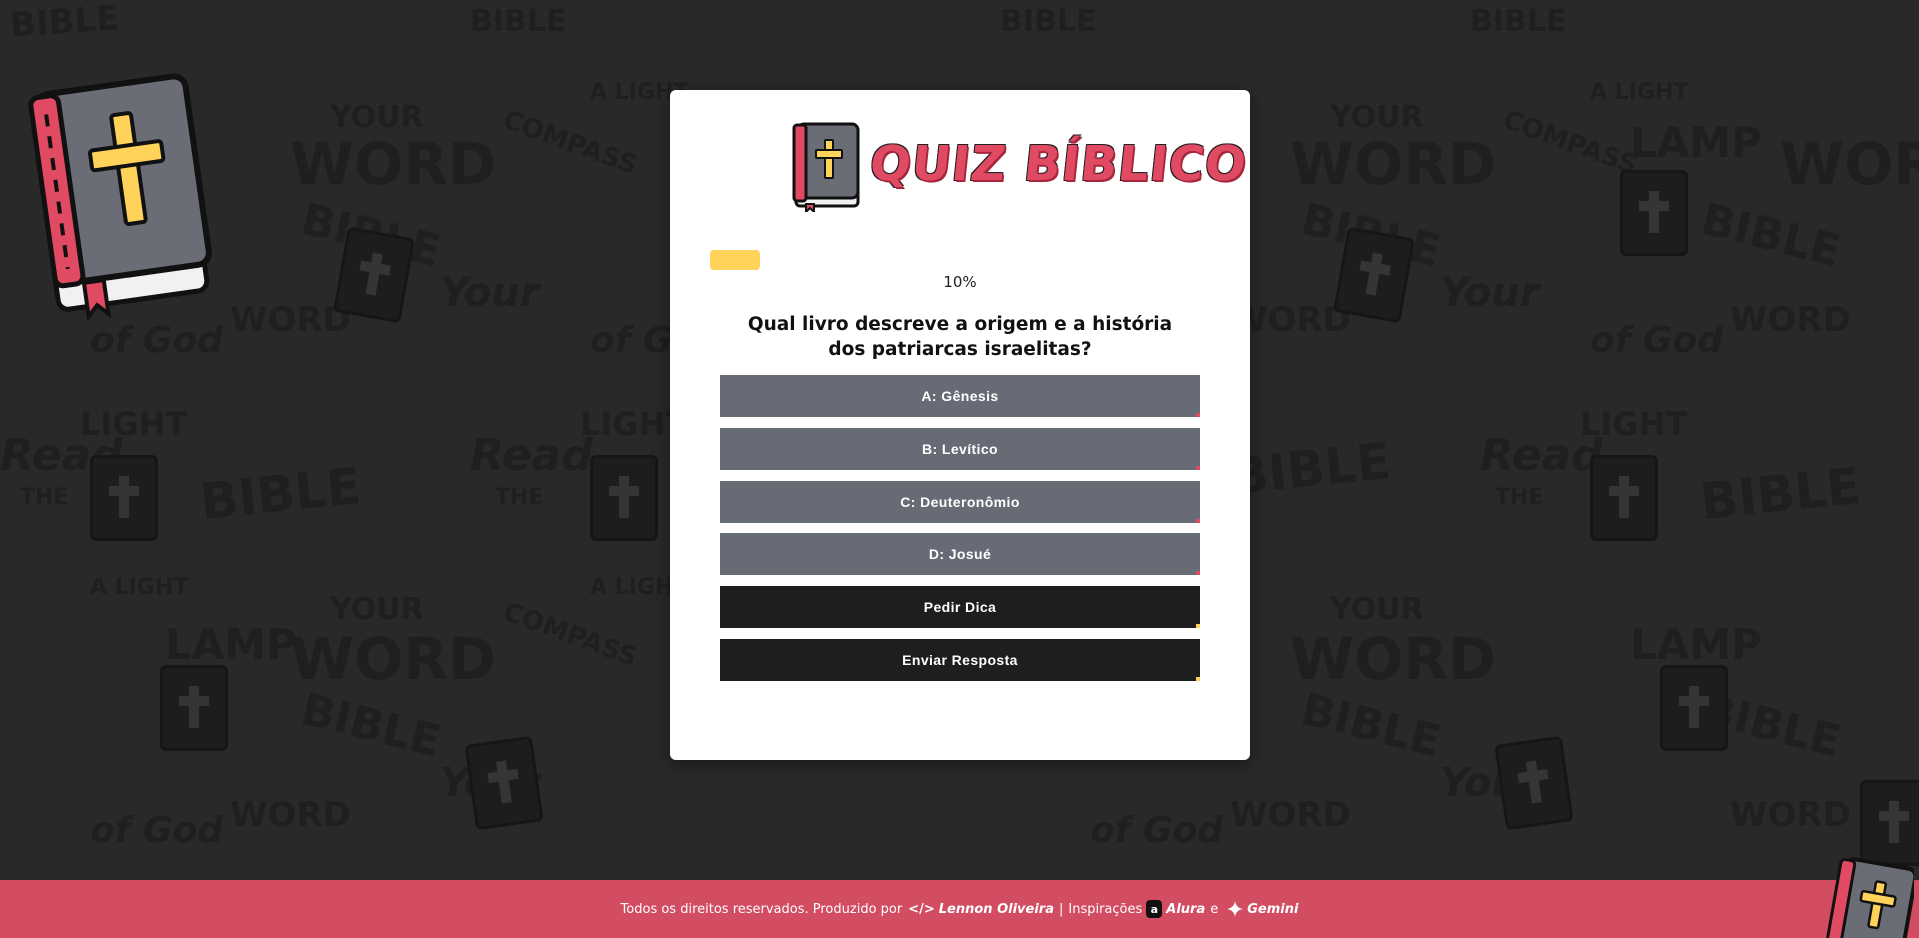 The width and height of the screenshot is (1919, 938). I want to click on option-a-button: A: Gênesis, so click(960, 396).